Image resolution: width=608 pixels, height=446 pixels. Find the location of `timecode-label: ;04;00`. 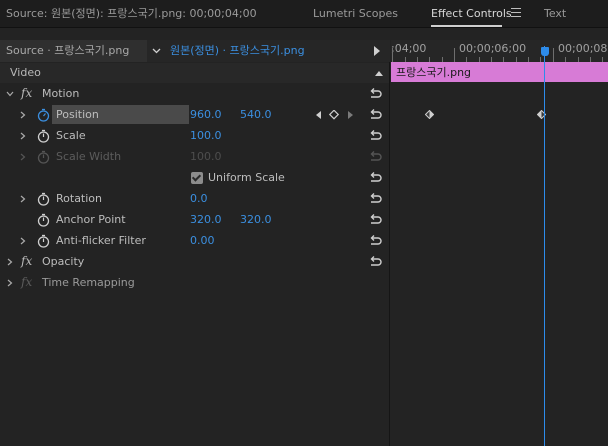

timecode-label: ;04;00 is located at coordinates (409, 48).